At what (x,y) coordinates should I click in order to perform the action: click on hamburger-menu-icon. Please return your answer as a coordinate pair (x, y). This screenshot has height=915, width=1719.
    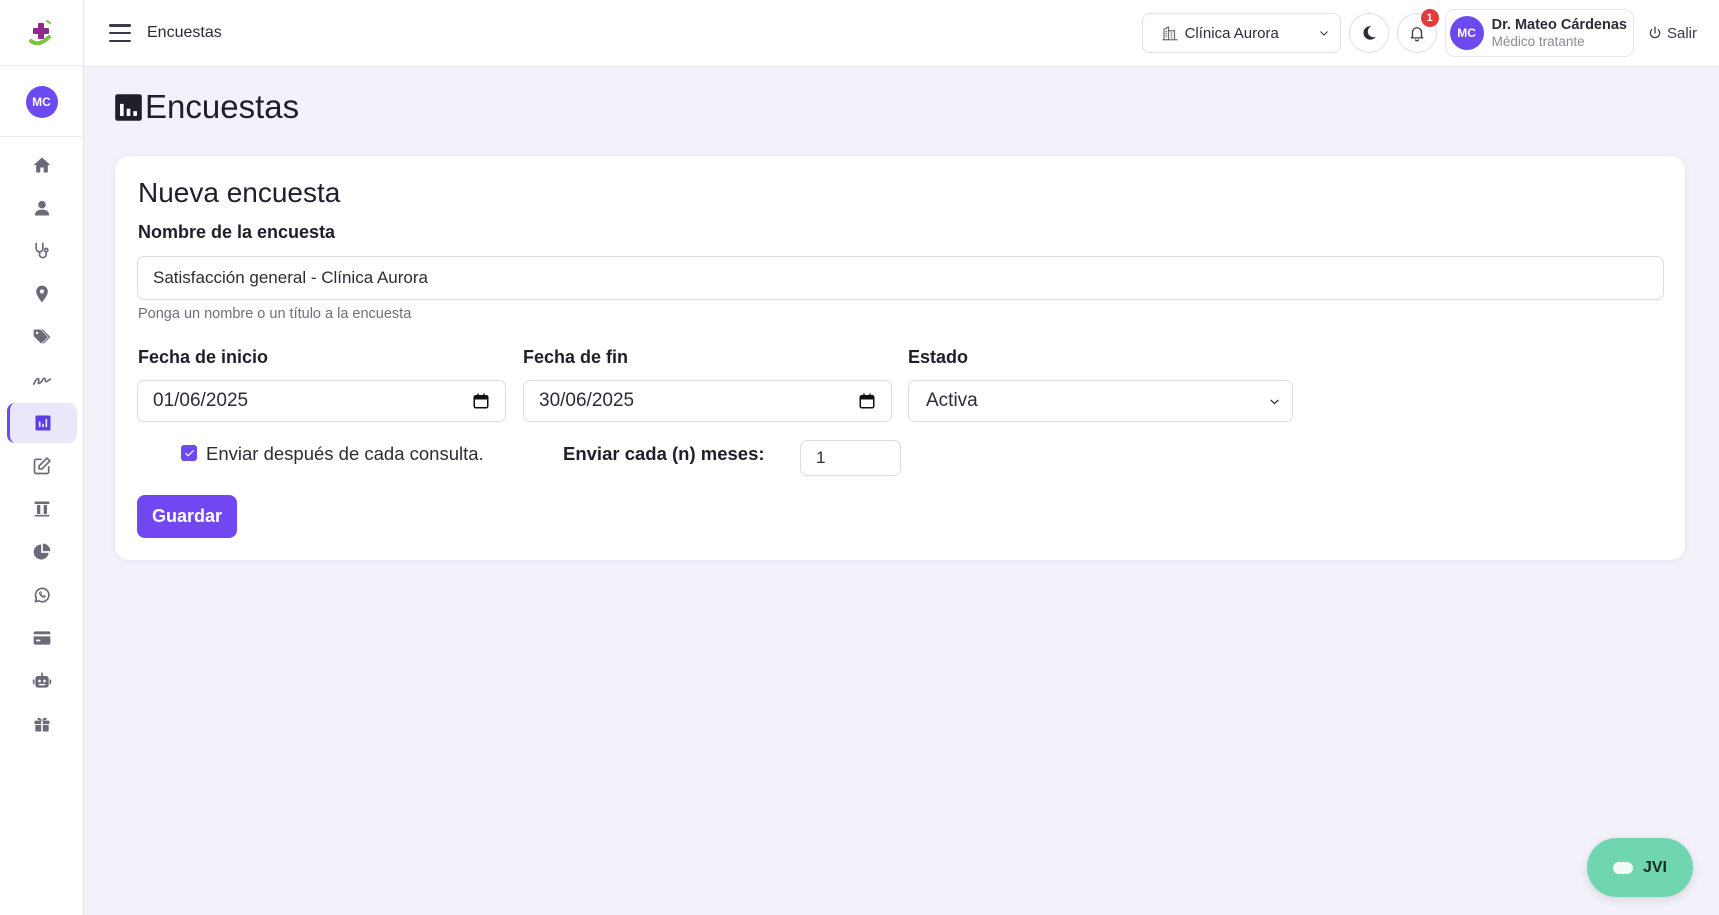
    Looking at the image, I should click on (120, 33).